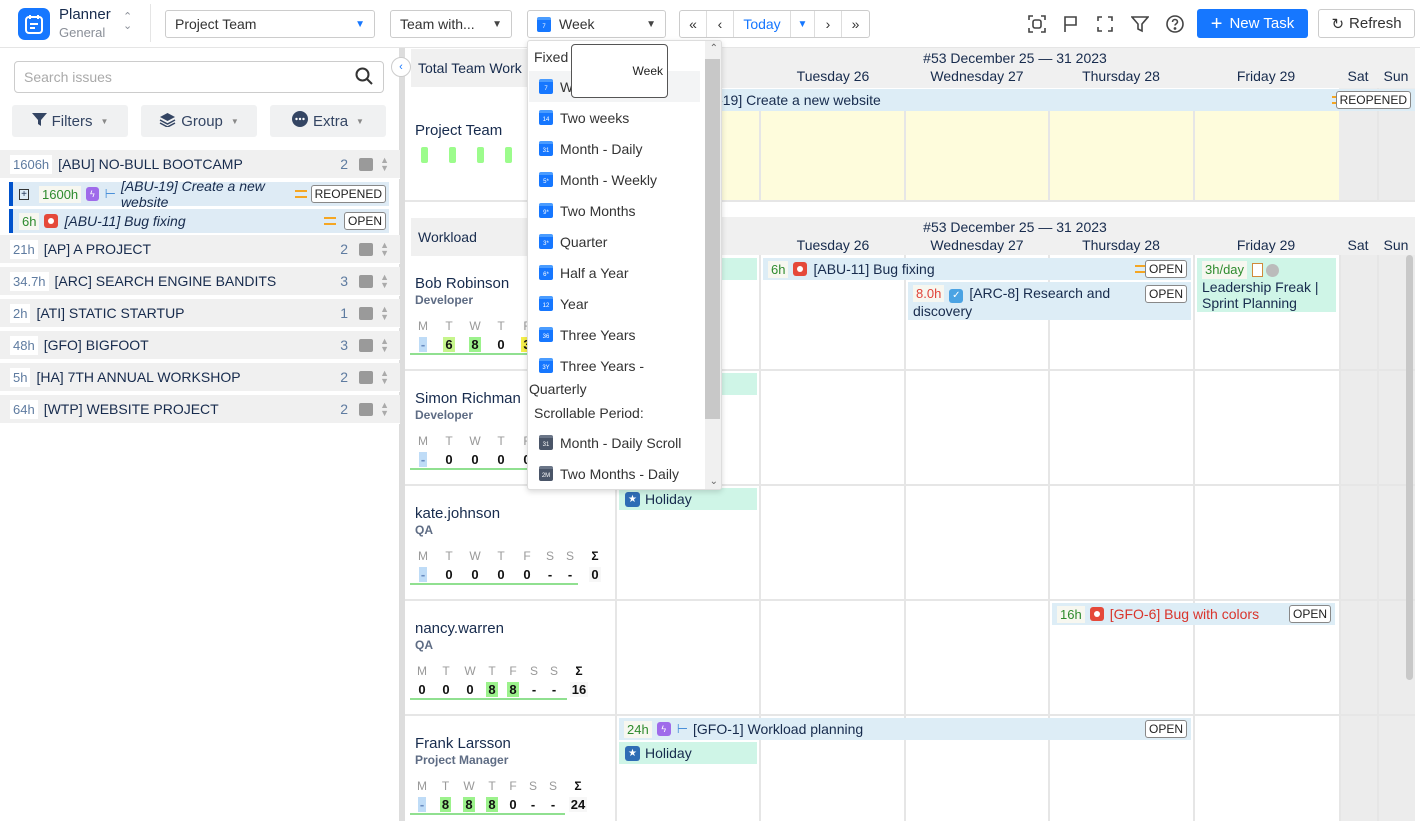  Describe the element at coordinates (614, 473) in the screenshot. I see `period-option-two-months-daily: 2M Two Months - Daily` at that location.